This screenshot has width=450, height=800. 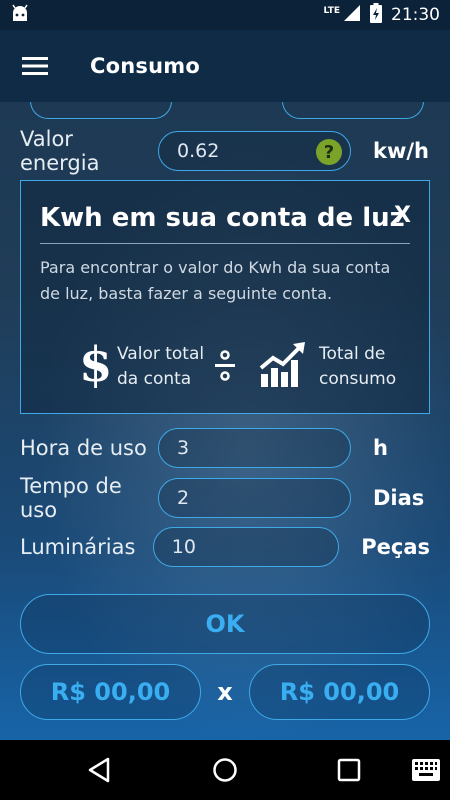 I want to click on energy-value: 0.62, so click(x=198, y=151).